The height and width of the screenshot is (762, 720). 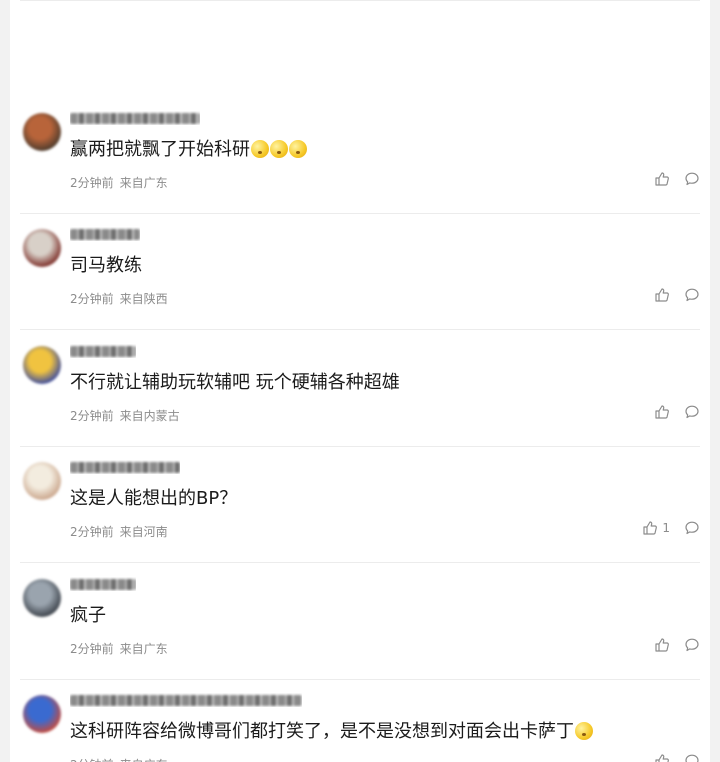 What do you see at coordinates (154, 498) in the screenshot?
I see `comment-text: 这是人能想出的BP？` at bounding box center [154, 498].